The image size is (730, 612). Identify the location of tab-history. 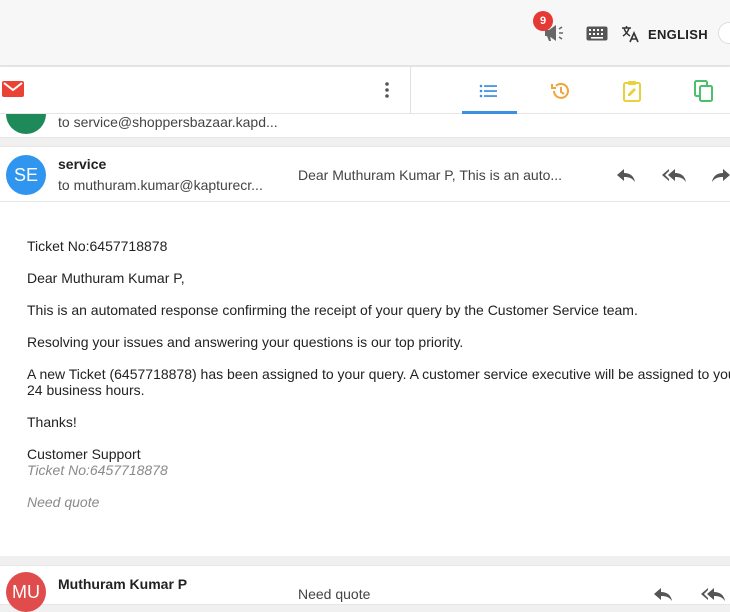
(561, 91).